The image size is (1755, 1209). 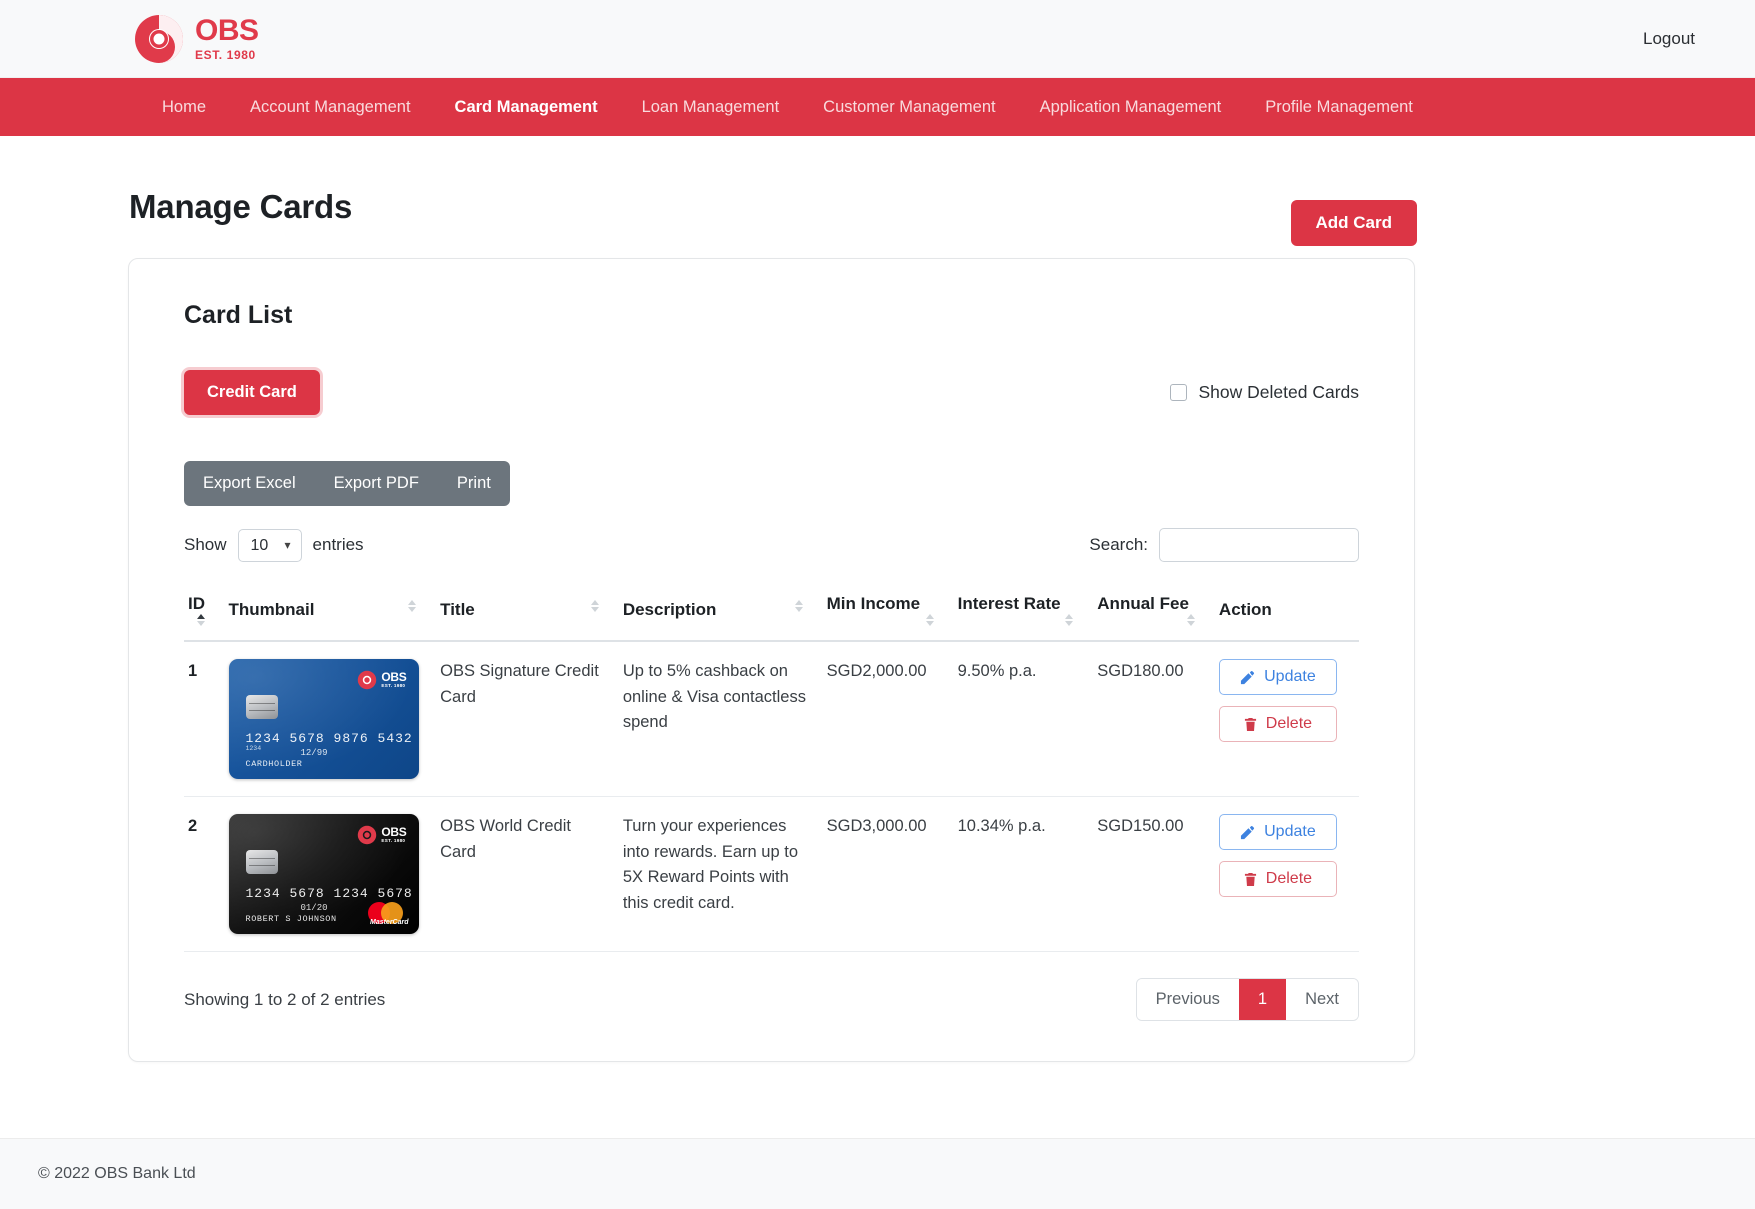 I want to click on sort-icon-title, so click(x=594, y=606).